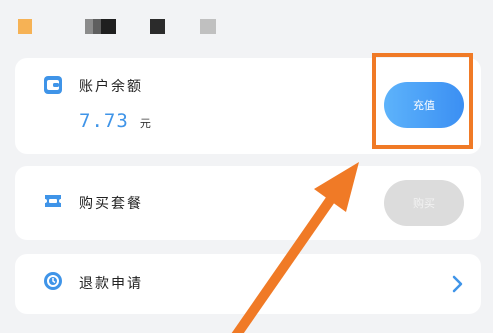 The image size is (493, 333). Describe the element at coordinates (424, 105) in the screenshot. I see `recharge-button: 充值` at that location.